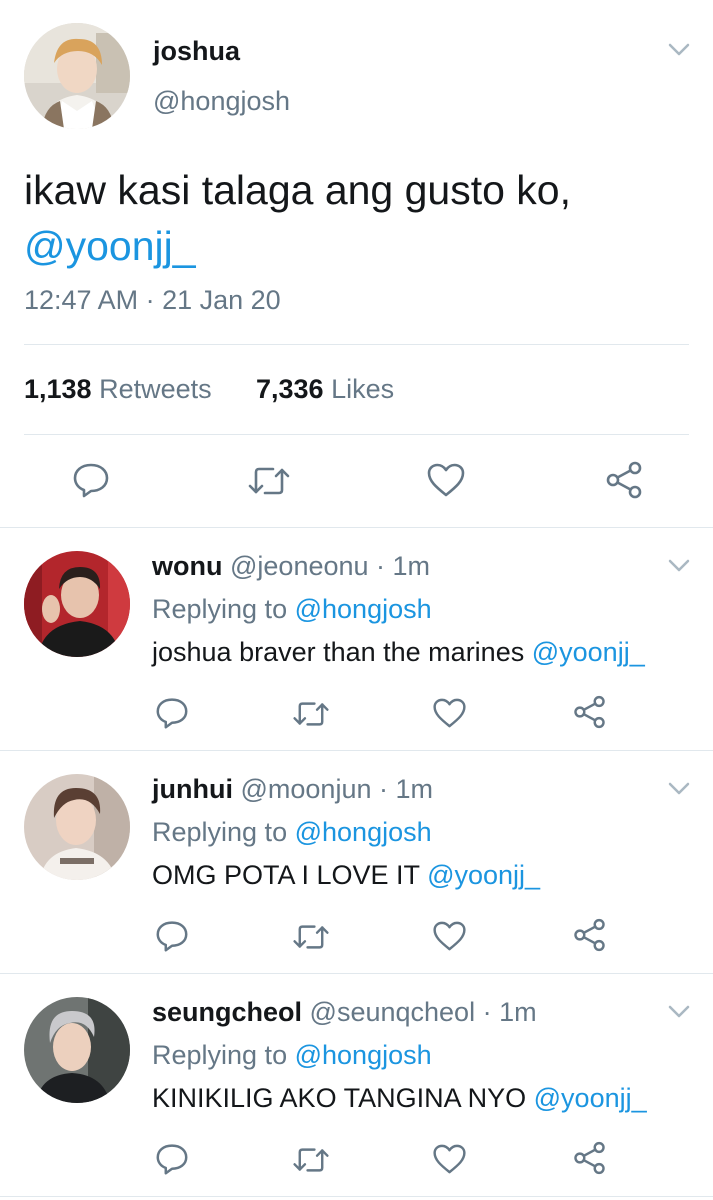 This screenshot has height=1200, width=713. What do you see at coordinates (290, 389) in the screenshot?
I see `likes-count: 7,336` at bounding box center [290, 389].